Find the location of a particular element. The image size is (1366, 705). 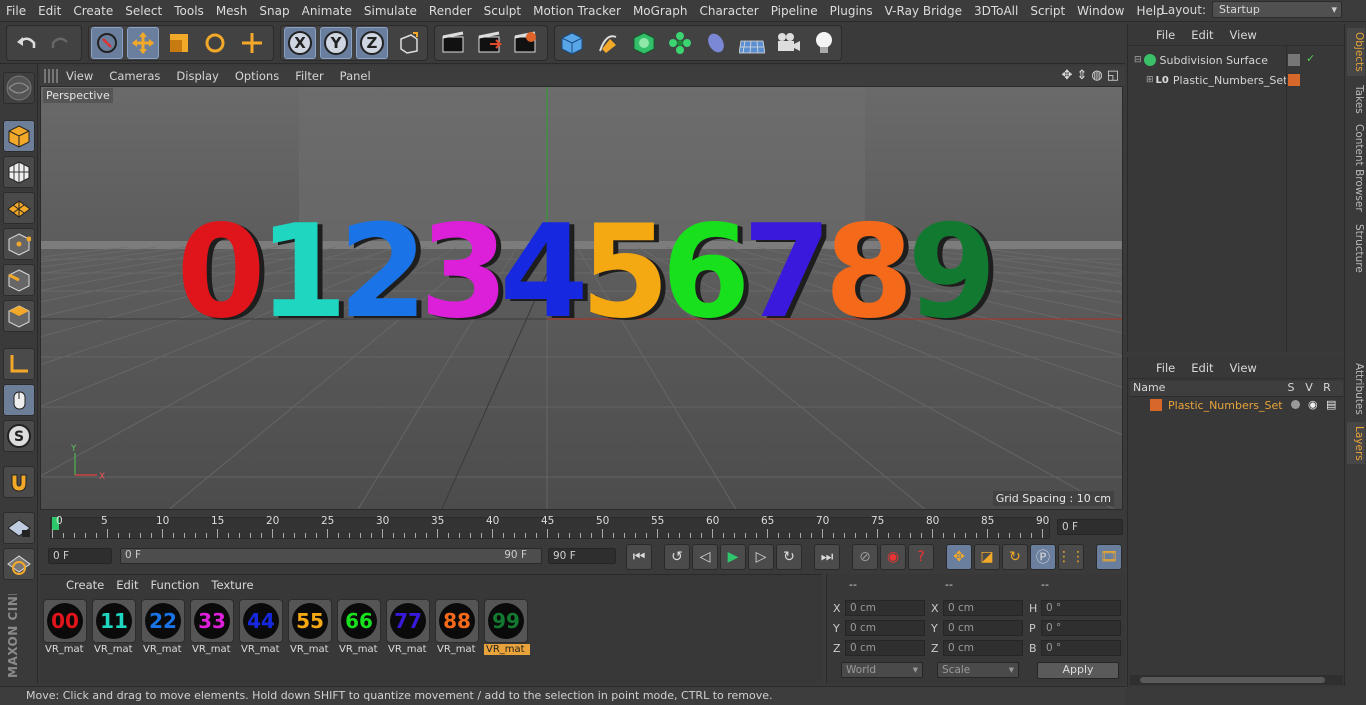

digit-4: 44 is located at coordinates (546, 273).